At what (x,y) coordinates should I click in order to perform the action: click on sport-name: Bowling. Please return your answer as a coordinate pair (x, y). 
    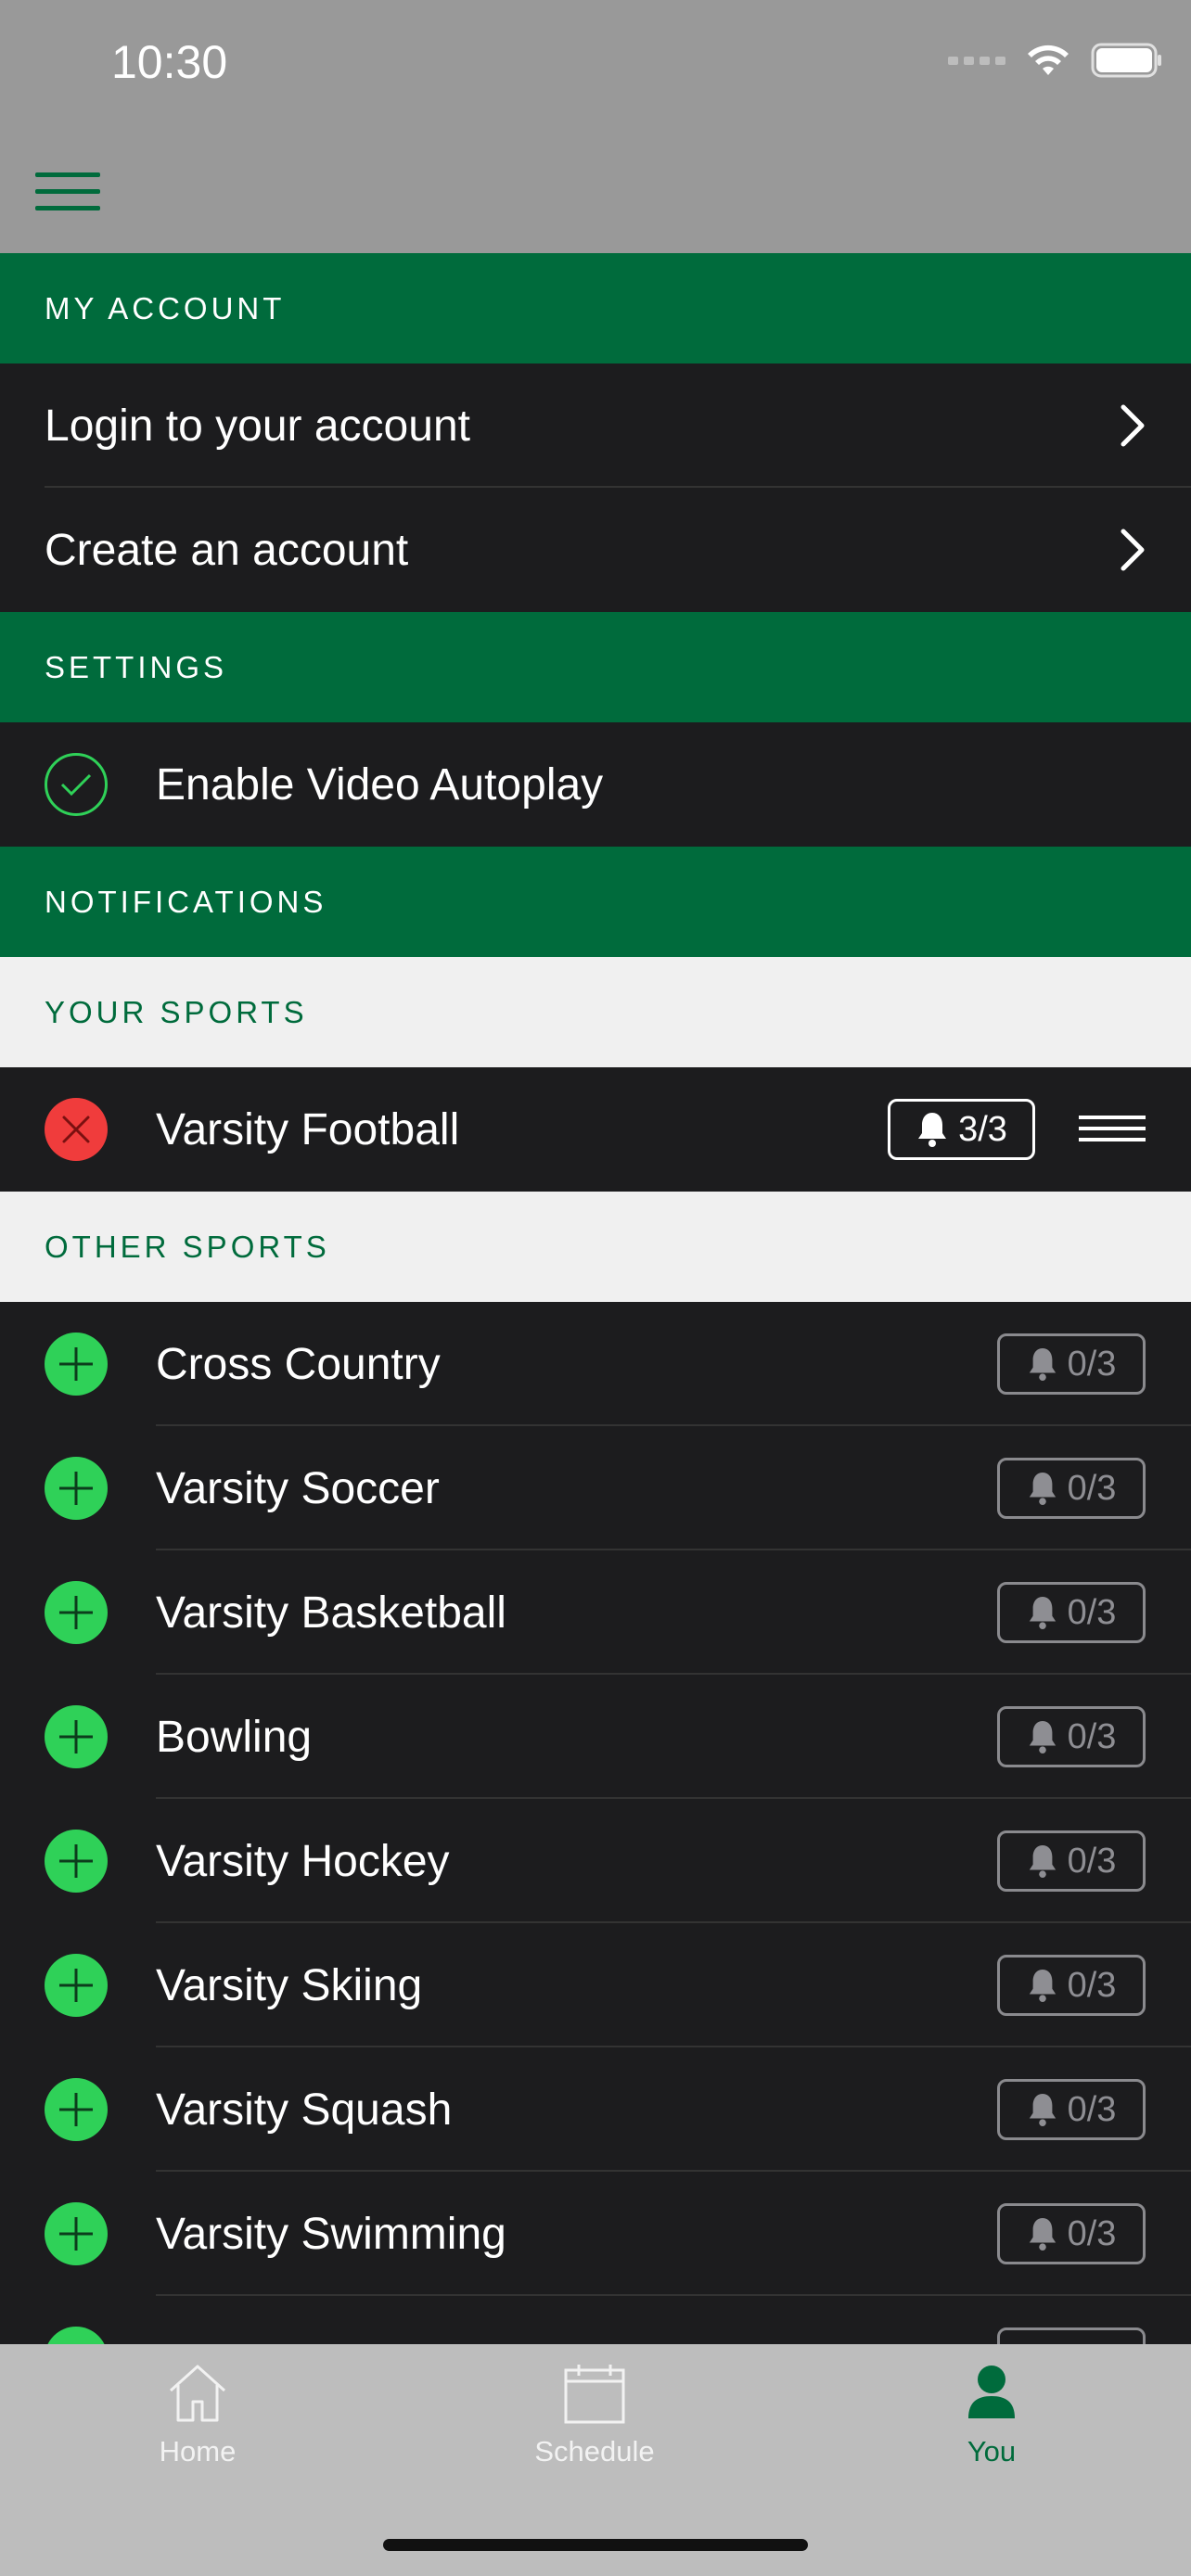
    Looking at the image, I should click on (235, 1737).